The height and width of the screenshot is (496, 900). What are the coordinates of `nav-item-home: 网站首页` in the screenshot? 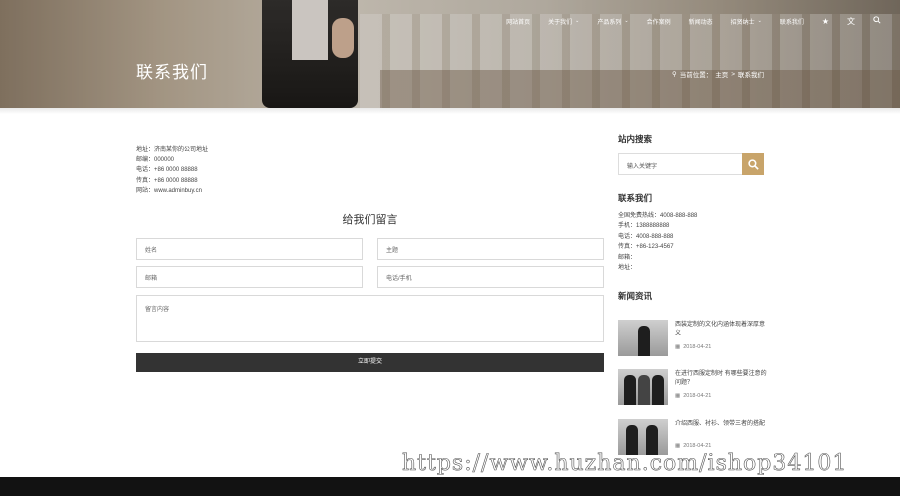 It's located at (518, 21).